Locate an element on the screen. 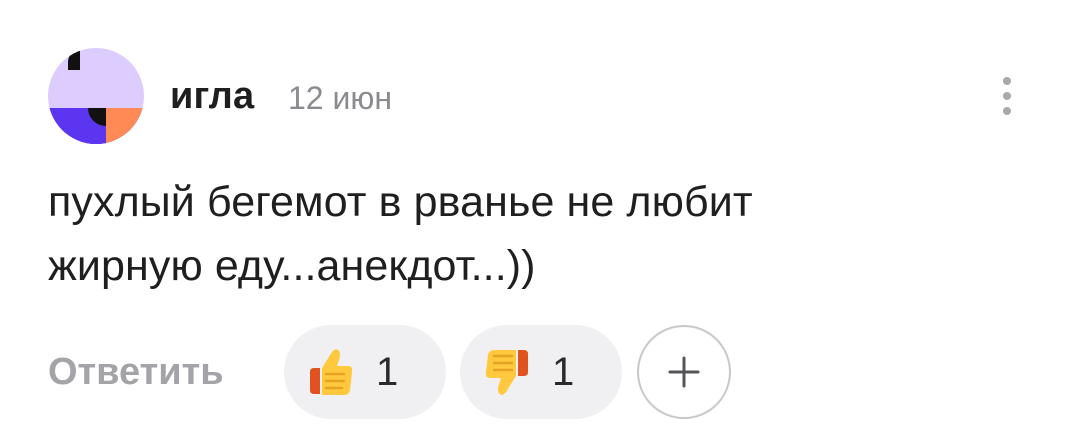 This screenshot has width=1079, height=446. more-vertical-icon is located at coordinates (1007, 81).